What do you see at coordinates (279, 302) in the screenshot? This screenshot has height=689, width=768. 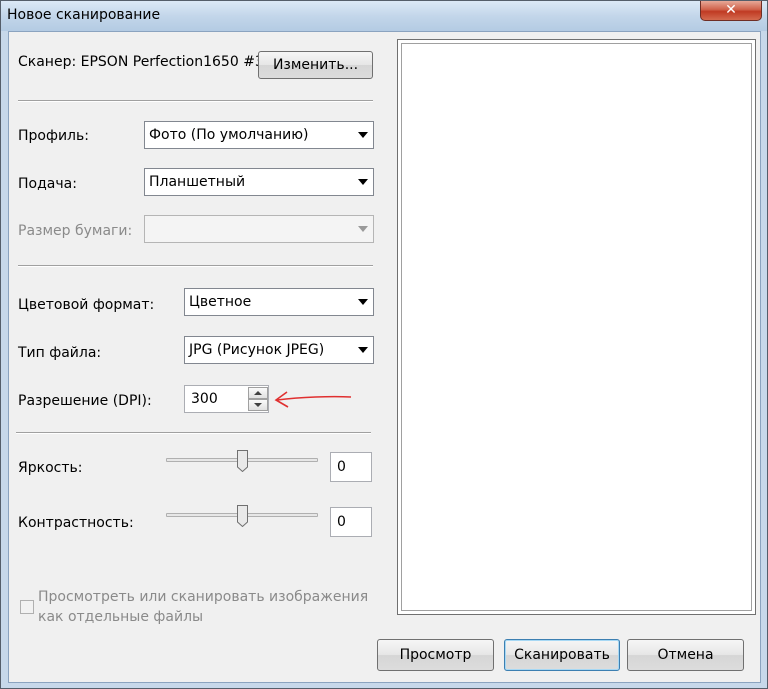 I see `color-format-select: Цветное` at bounding box center [279, 302].